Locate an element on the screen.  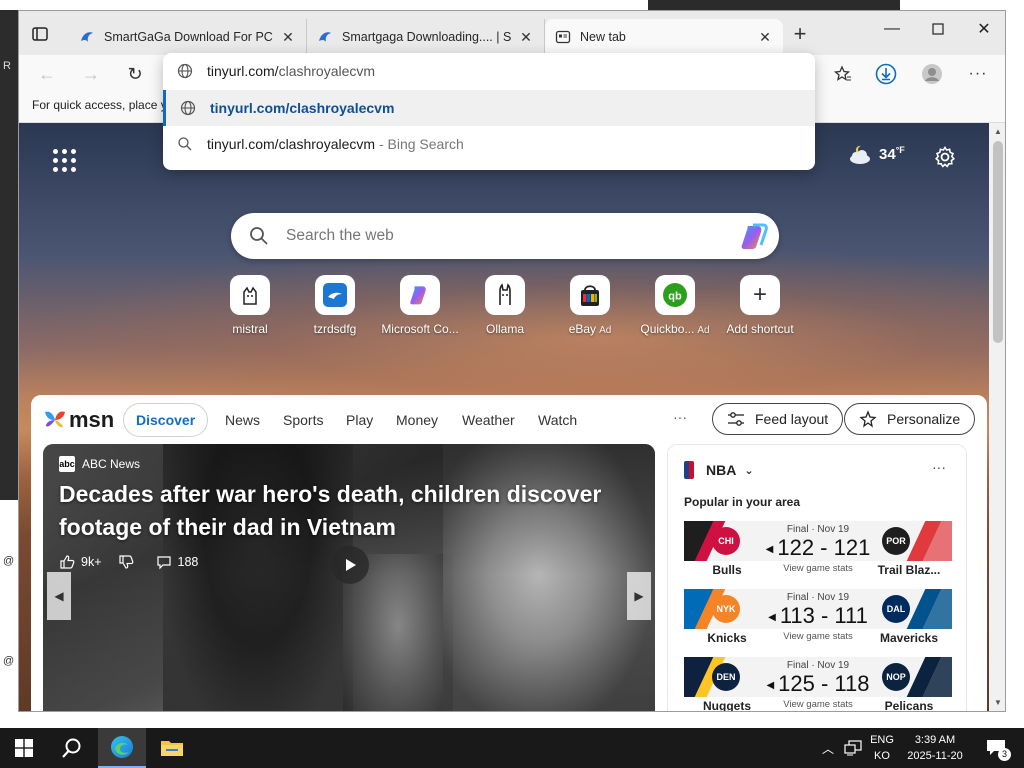
desktop-text-fragment: @ is located at coordinates (9, 561).